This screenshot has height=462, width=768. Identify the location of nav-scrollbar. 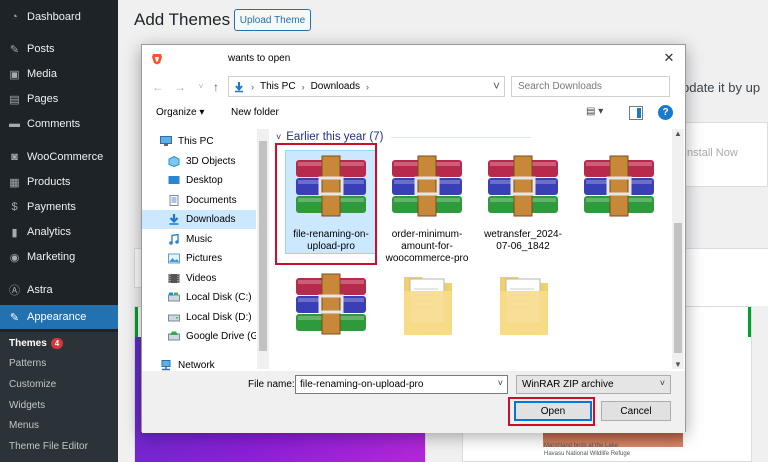
(263, 249).